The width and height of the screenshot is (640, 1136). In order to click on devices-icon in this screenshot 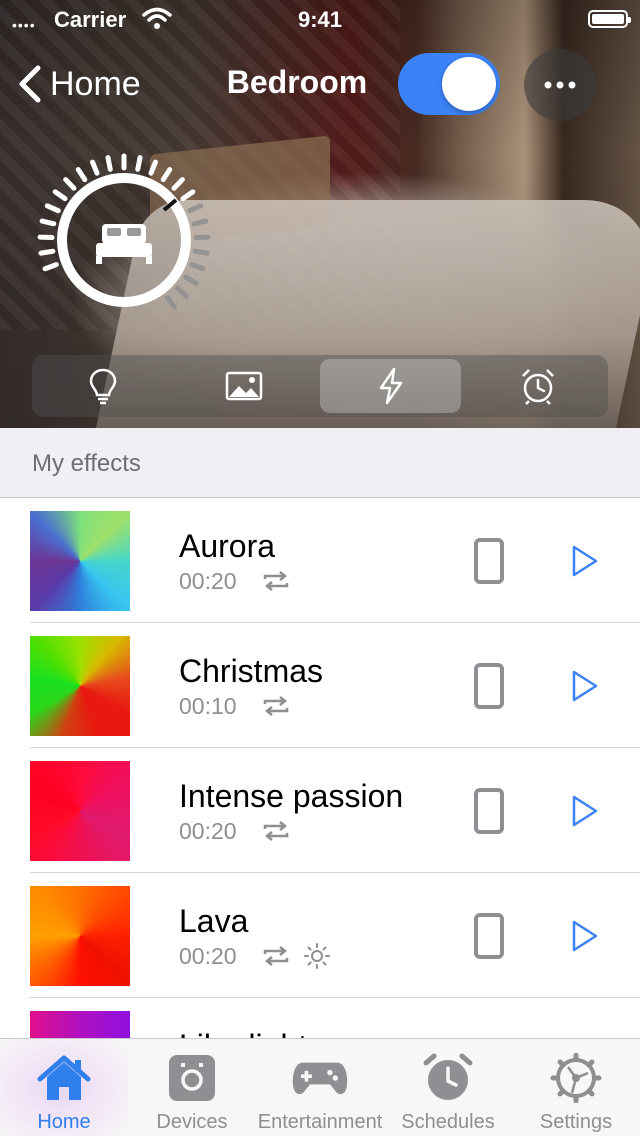, I will do `click(192, 1078)`.